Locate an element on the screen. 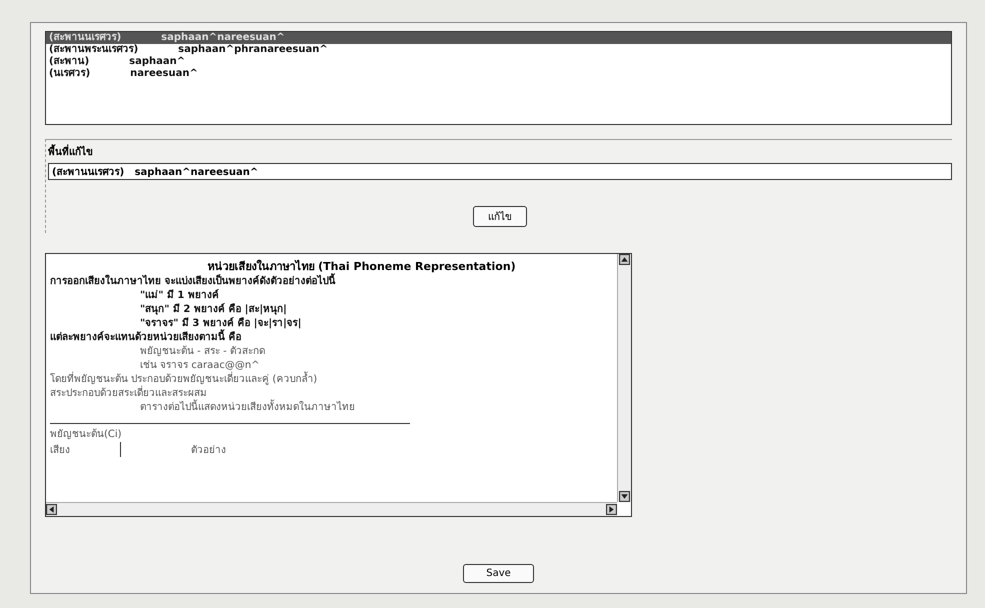  table-title: พยัญชนะต้น(Ci) is located at coordinates (86, 435).